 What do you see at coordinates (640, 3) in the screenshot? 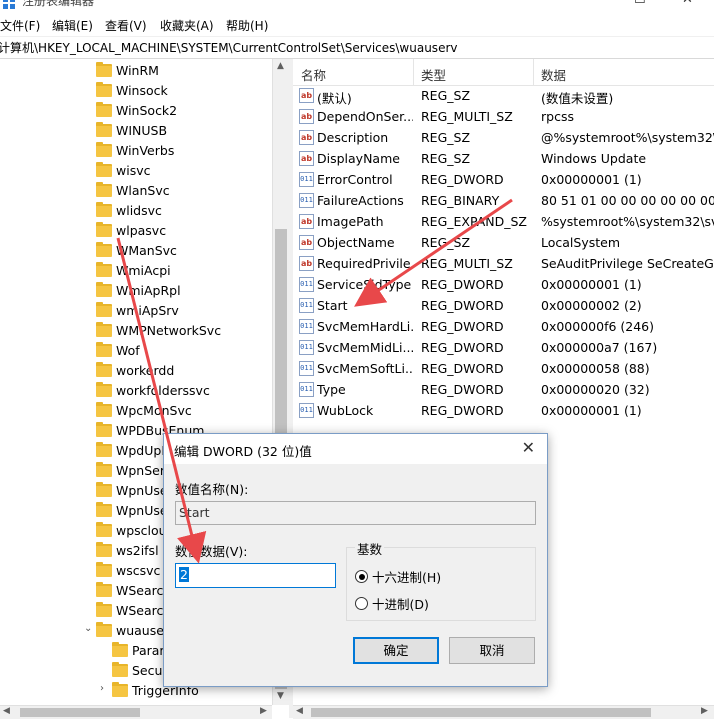
I see `maximize-button: ☐` at bounding box center [640, 3].